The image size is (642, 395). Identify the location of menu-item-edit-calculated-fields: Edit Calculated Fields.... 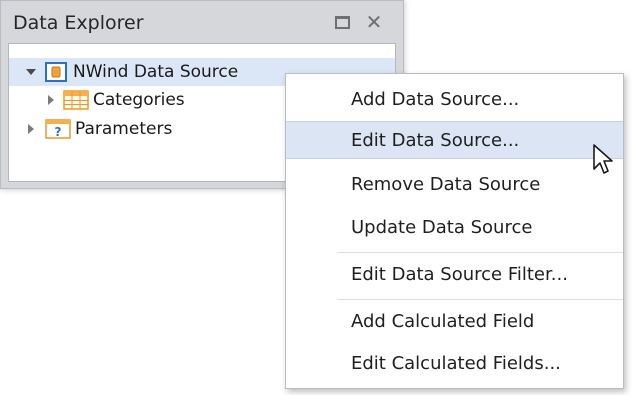
(454, 363).